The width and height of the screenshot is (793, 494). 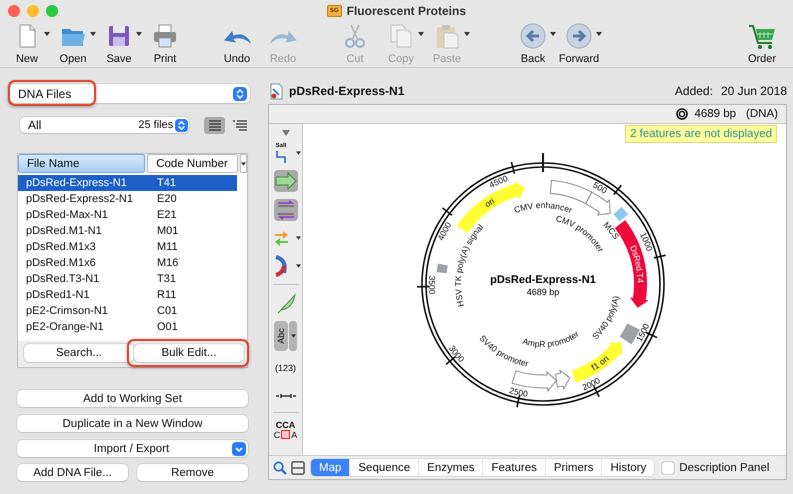 I want to click on code-number: T31, so click(x=166, y=279).